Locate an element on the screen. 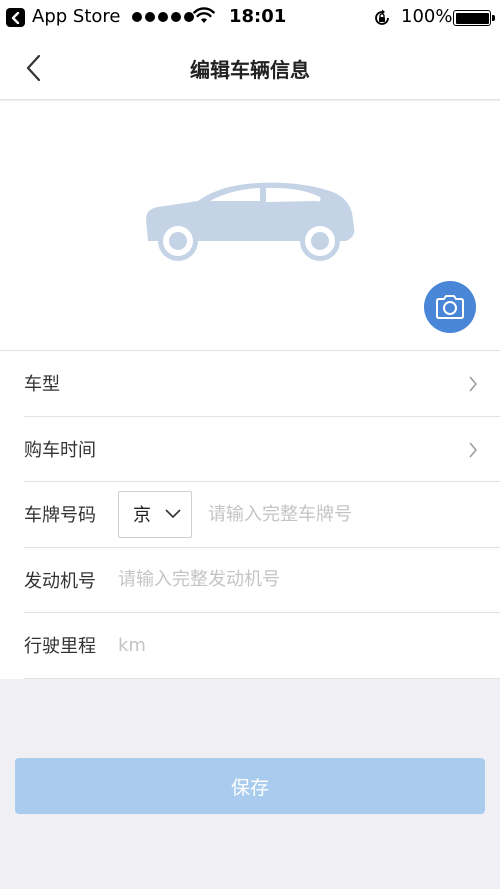 Image resolution: width=500 pixels, height=889 pixels. plate-province-select: 京 is located at coordinates (155, 514).